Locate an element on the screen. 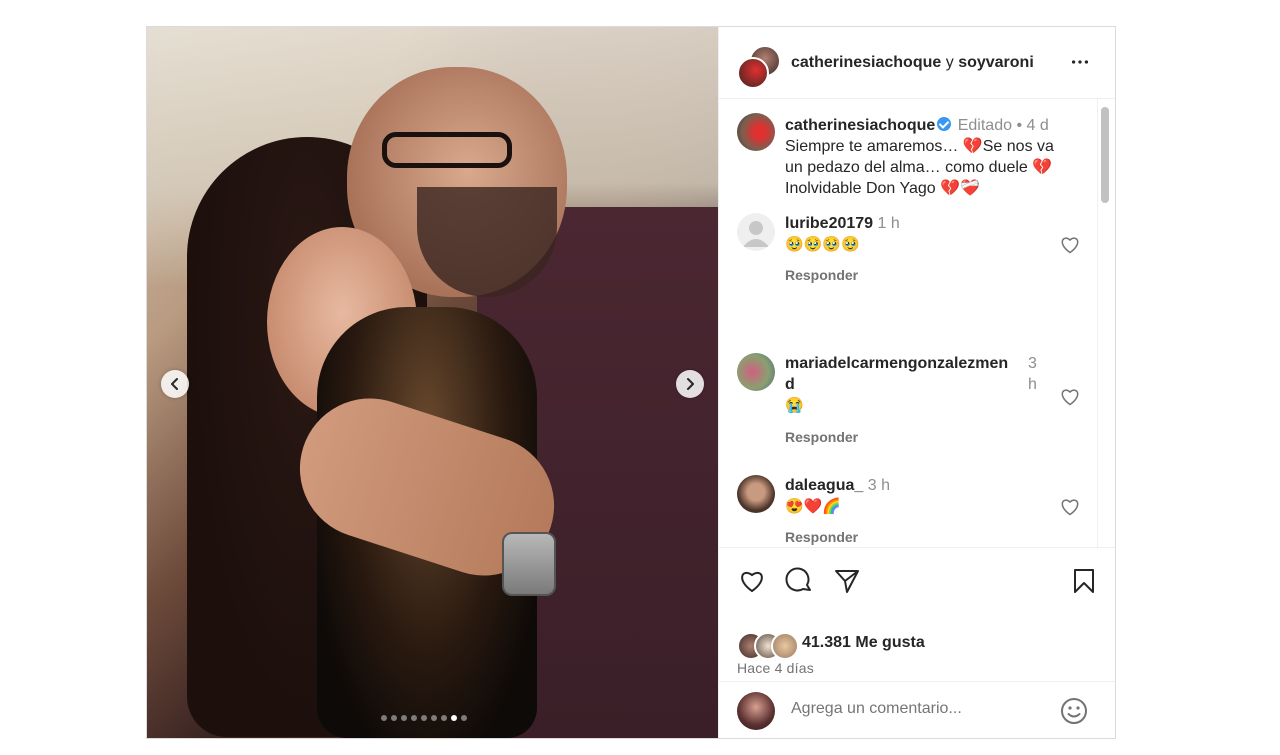 The image size is (1280, 755). chevron-left-icon is located at coordinates (174, 384).